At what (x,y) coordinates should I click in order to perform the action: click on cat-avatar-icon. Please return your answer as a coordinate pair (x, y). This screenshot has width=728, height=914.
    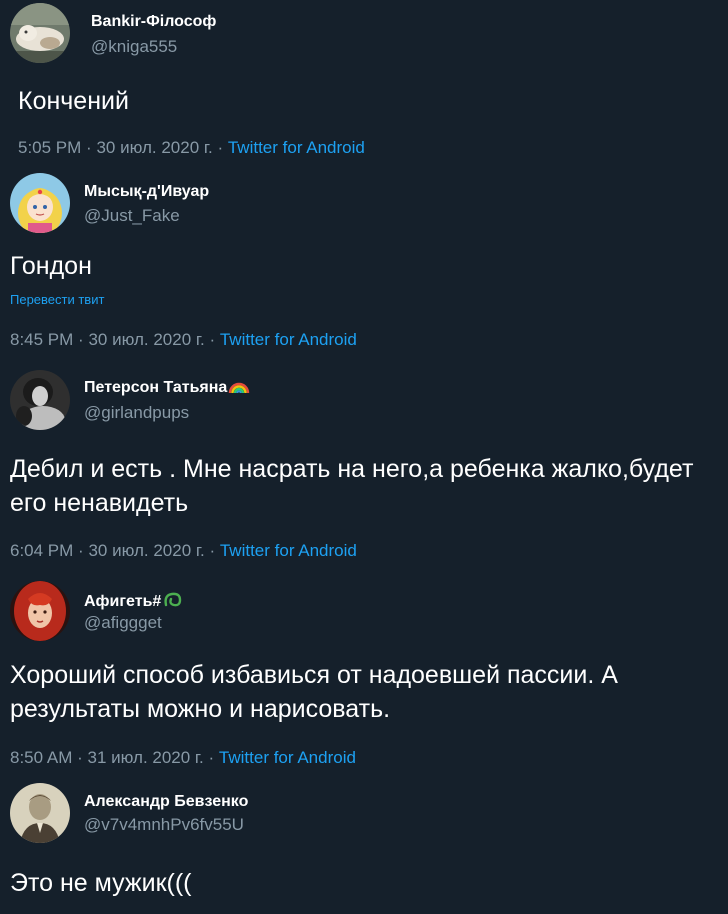
    Looking at the image, I should click on (40, 33).